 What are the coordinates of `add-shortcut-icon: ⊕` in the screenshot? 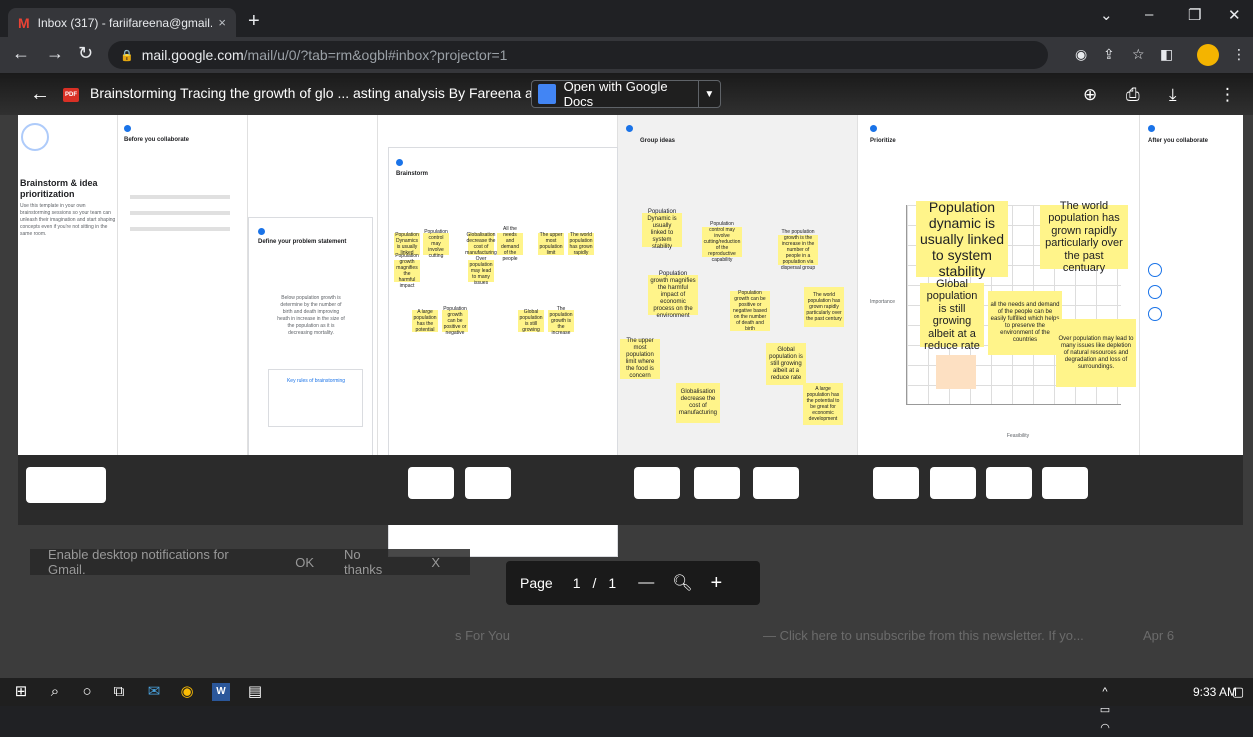 It's located at (1090, 95).